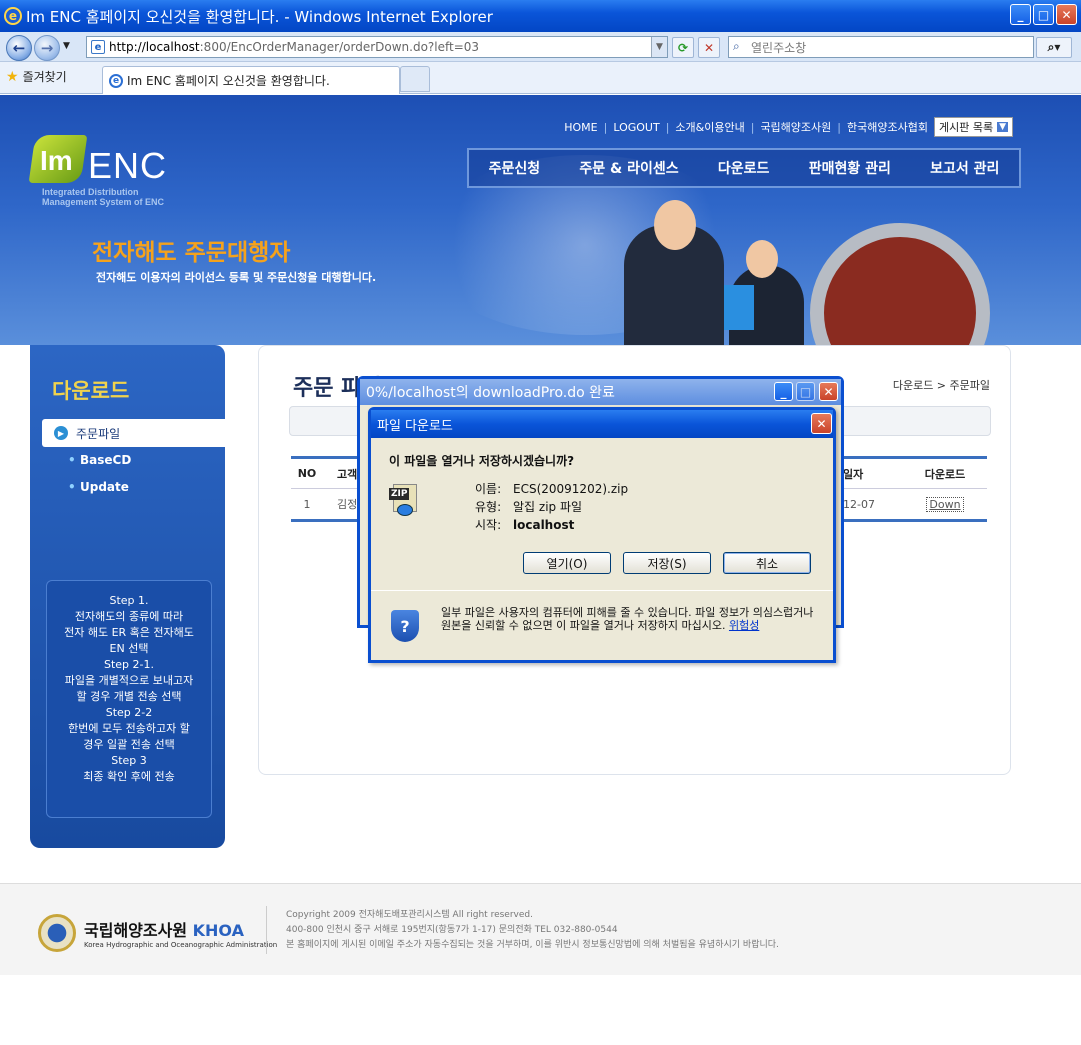 The image size is (1081, 1045). I want to click on hero-title: 전자해도 주문대행자, so click(191, 253).